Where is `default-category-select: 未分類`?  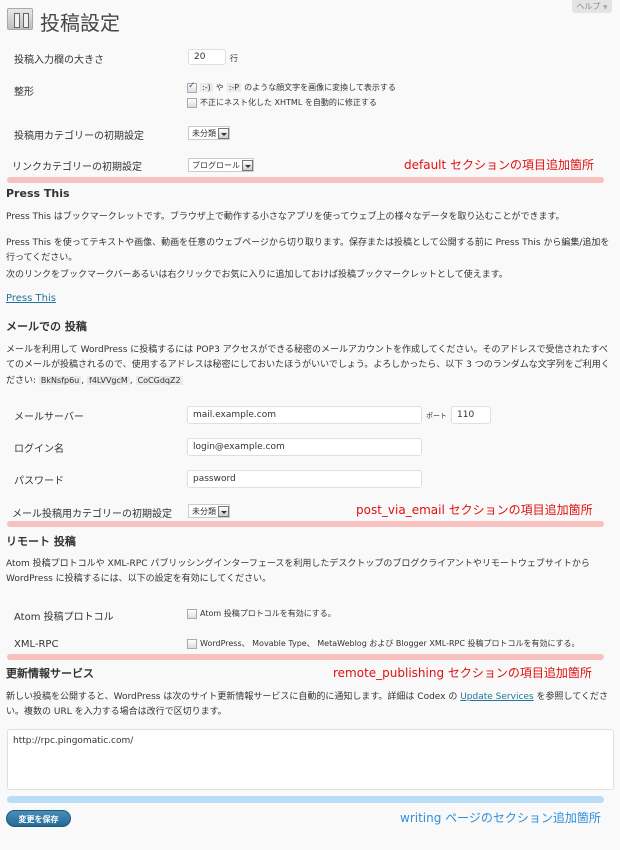
default-category-select: 未分類 is located at coordinates (209, 133).